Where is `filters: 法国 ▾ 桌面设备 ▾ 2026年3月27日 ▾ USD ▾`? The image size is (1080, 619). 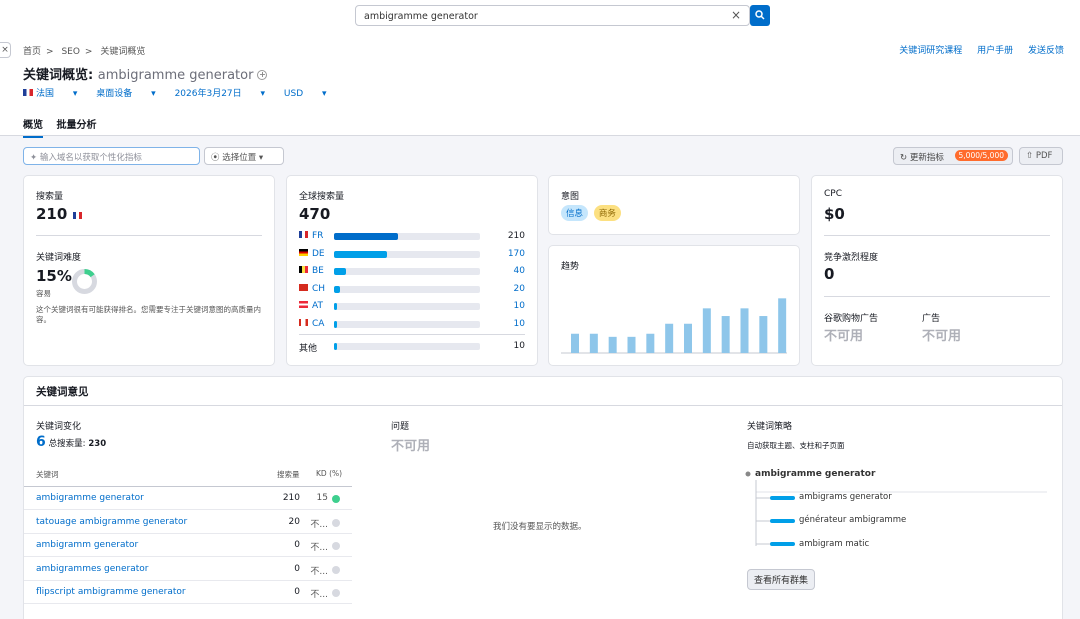 filters: 法国 ▾ 桌面设备 ▾ 2026年3月27日 ▾ USD ▾ is located at coordinates (183, 92).